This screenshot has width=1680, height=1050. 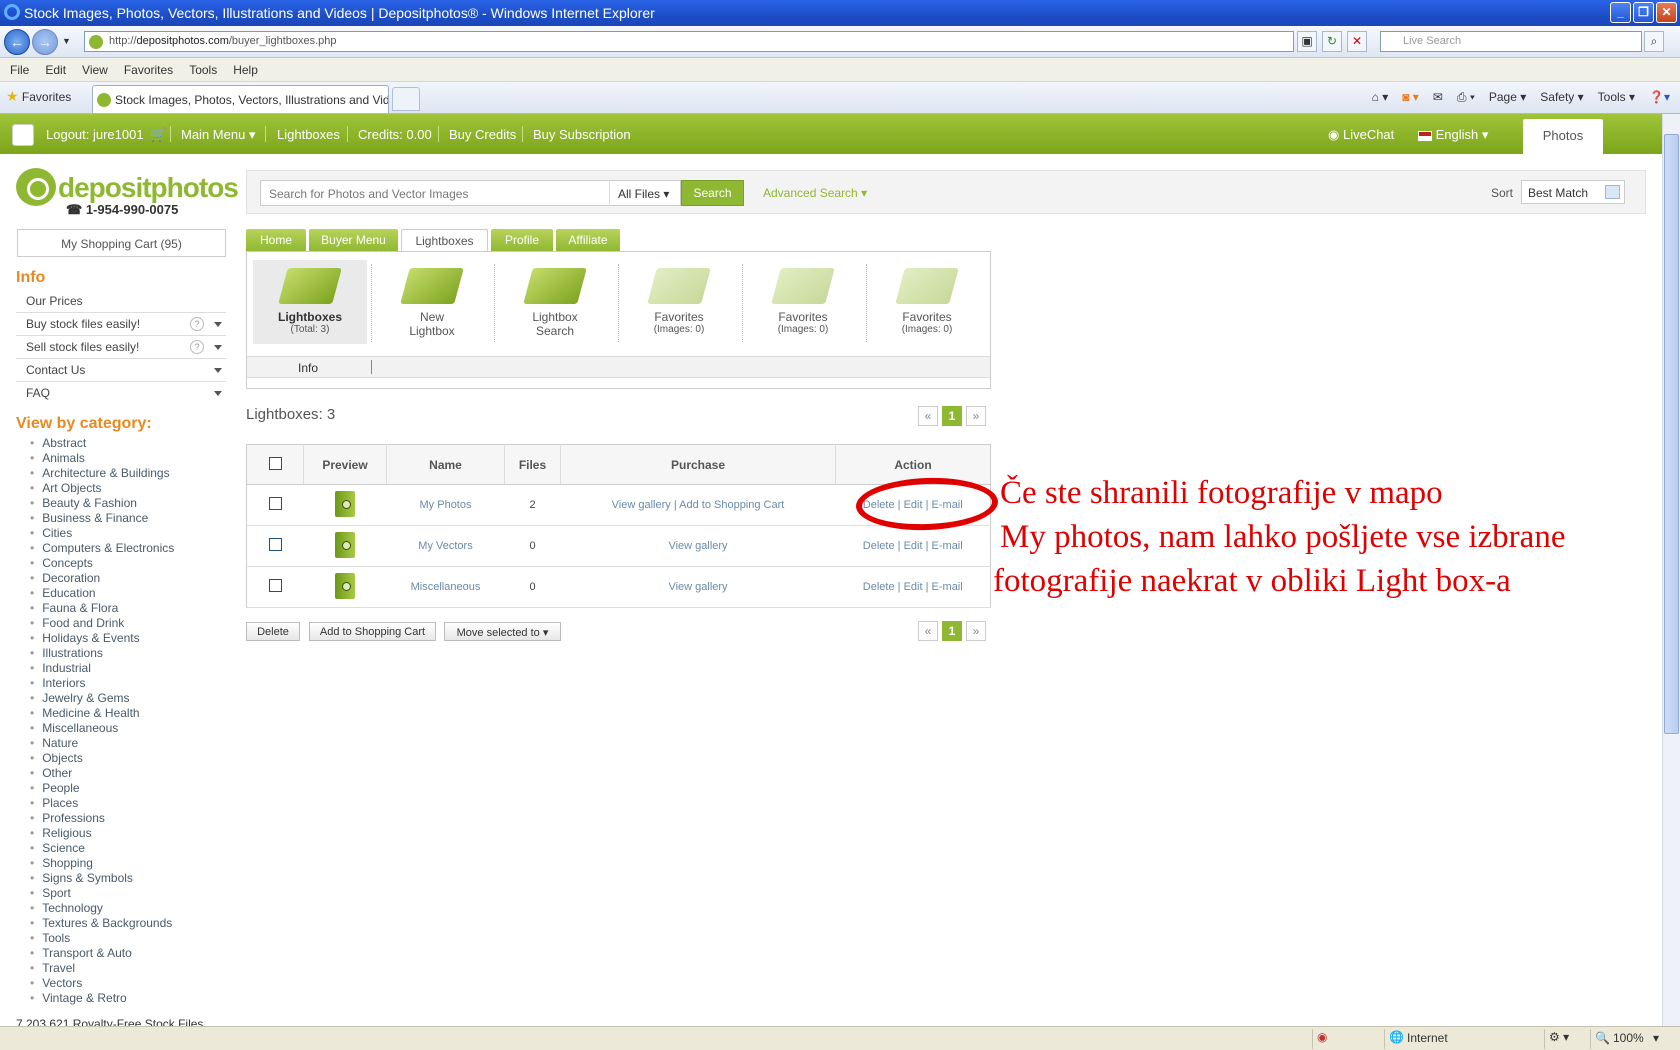 What do you see at coordinates (102, 968) in the screenshot?
I see `category-link: Travel` at bounding box center [102, 968].